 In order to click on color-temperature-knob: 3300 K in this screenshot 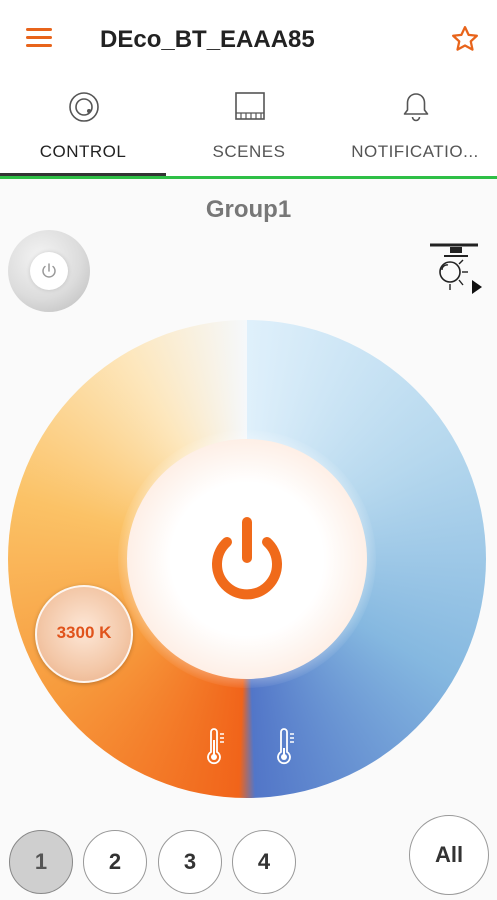, I will do `click(84, 634)`.